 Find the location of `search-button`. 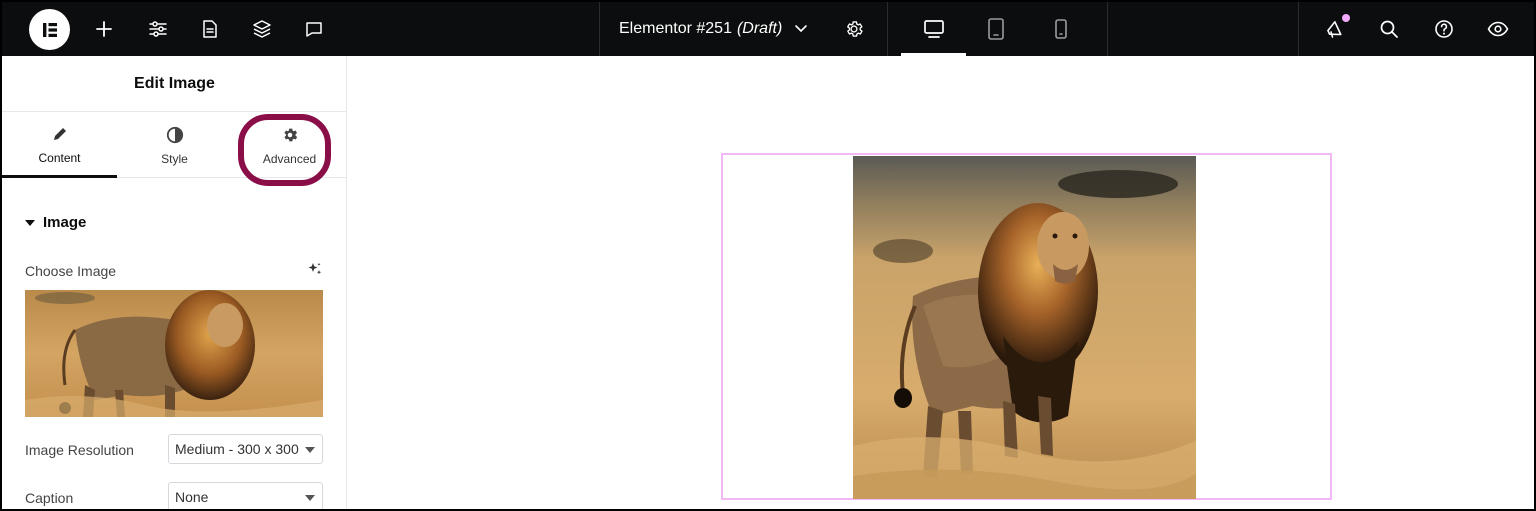

search-button is located at coordinates (1389, 29).